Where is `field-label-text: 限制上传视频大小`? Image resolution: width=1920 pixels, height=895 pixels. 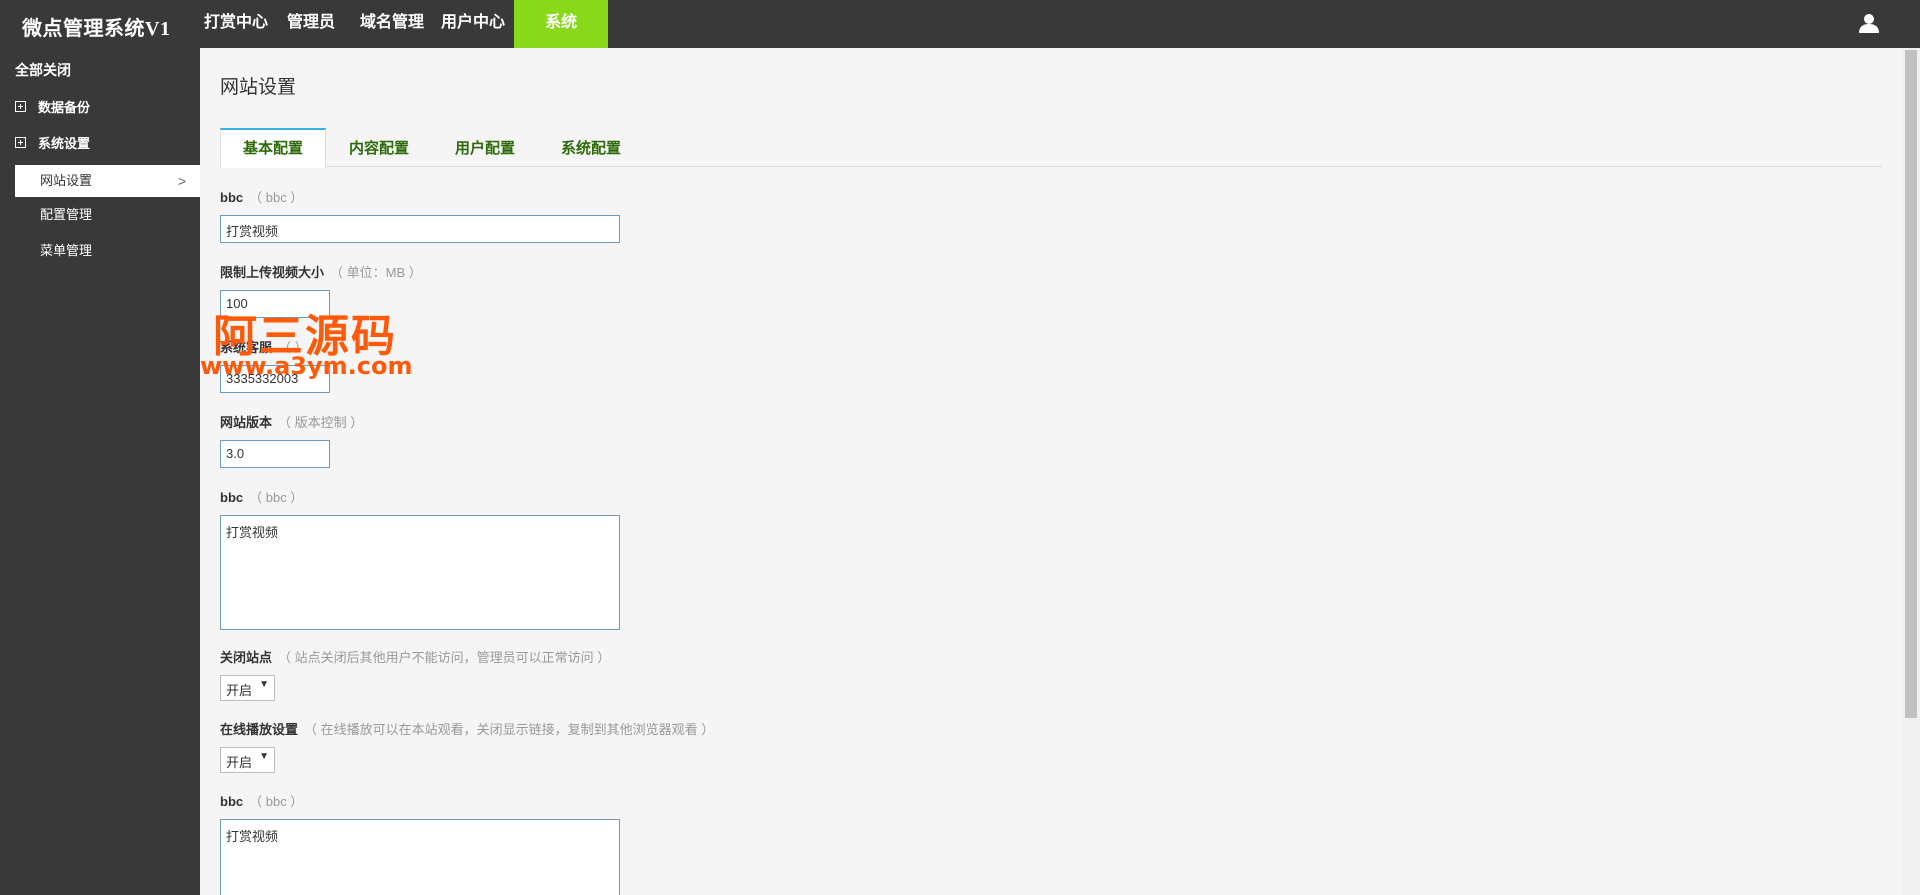 field-label-text: 限制上传视频大小 is located at coordinates (272, 272).